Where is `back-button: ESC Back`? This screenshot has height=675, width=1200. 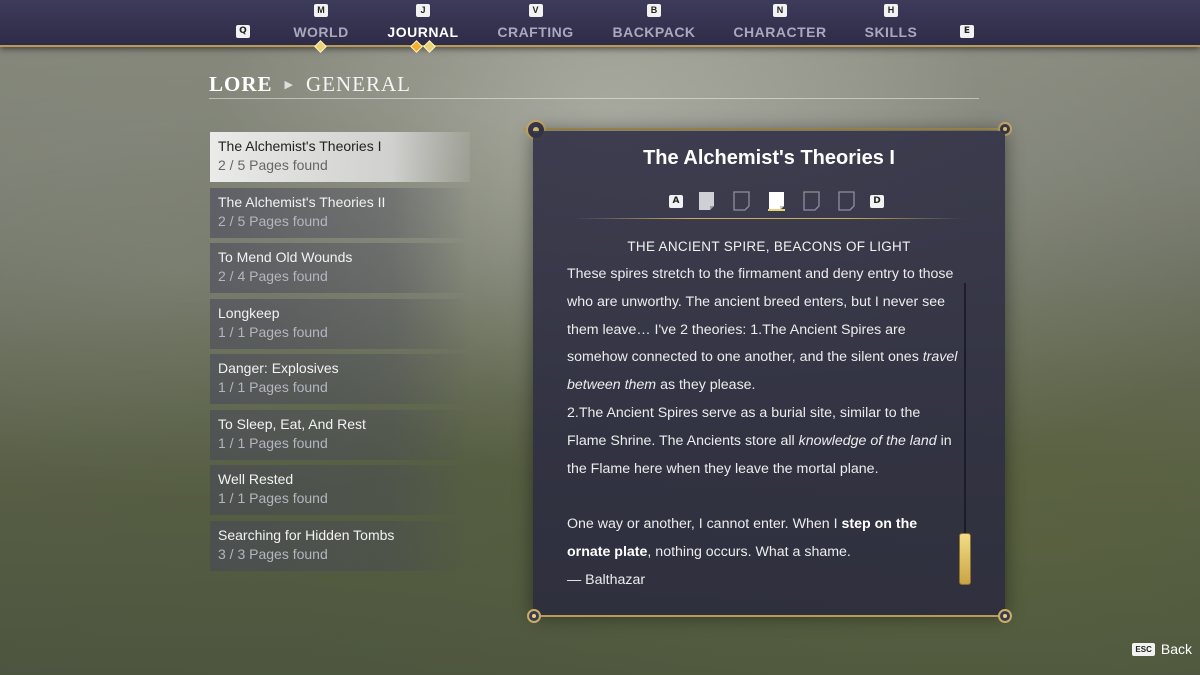
back-button: ESC Back is located at coordinates (1162, 649).